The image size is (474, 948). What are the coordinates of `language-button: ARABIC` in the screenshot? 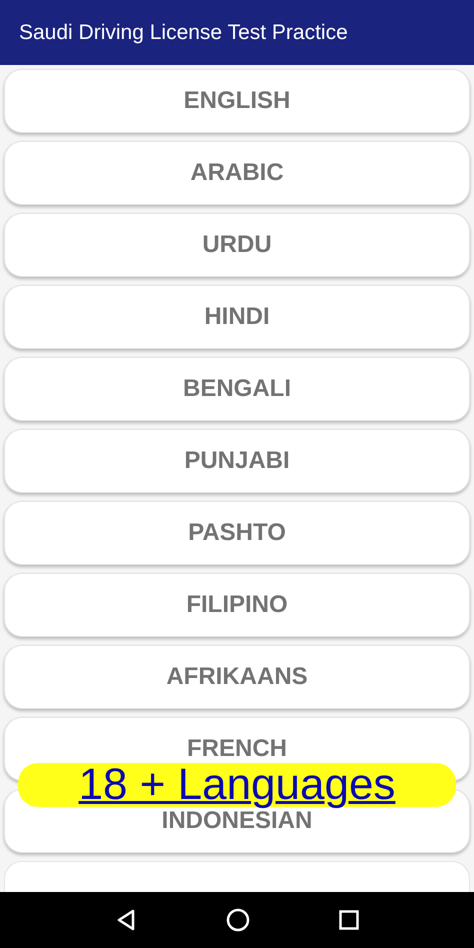 It's located at (237, 173).